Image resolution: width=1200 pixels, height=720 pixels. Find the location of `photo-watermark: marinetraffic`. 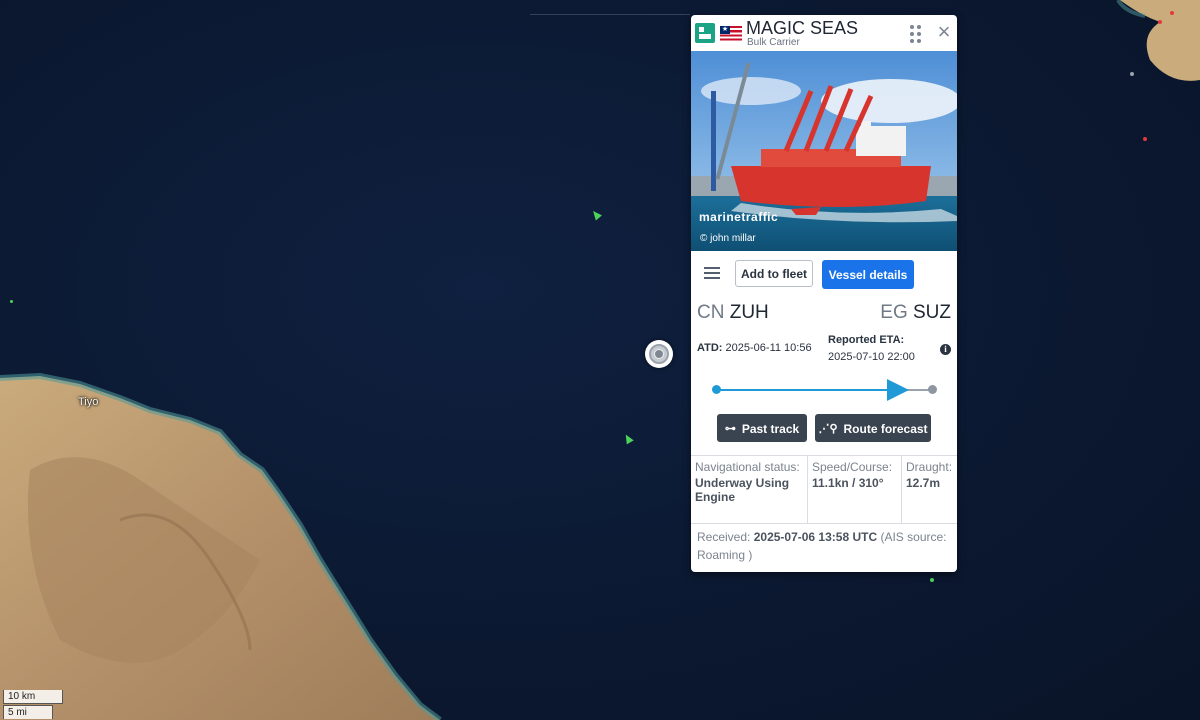

photo-watermark: marinetraffic is located at coordinates (739, 217).